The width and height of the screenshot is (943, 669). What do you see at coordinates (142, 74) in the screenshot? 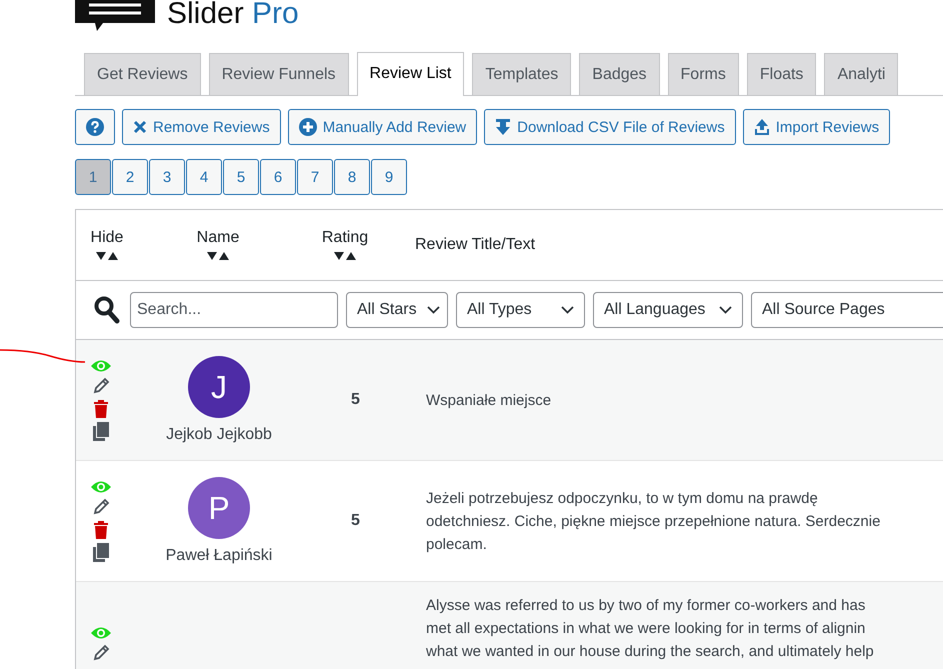
I see `tab: Get Reviews` at bounding box center [142, 74].